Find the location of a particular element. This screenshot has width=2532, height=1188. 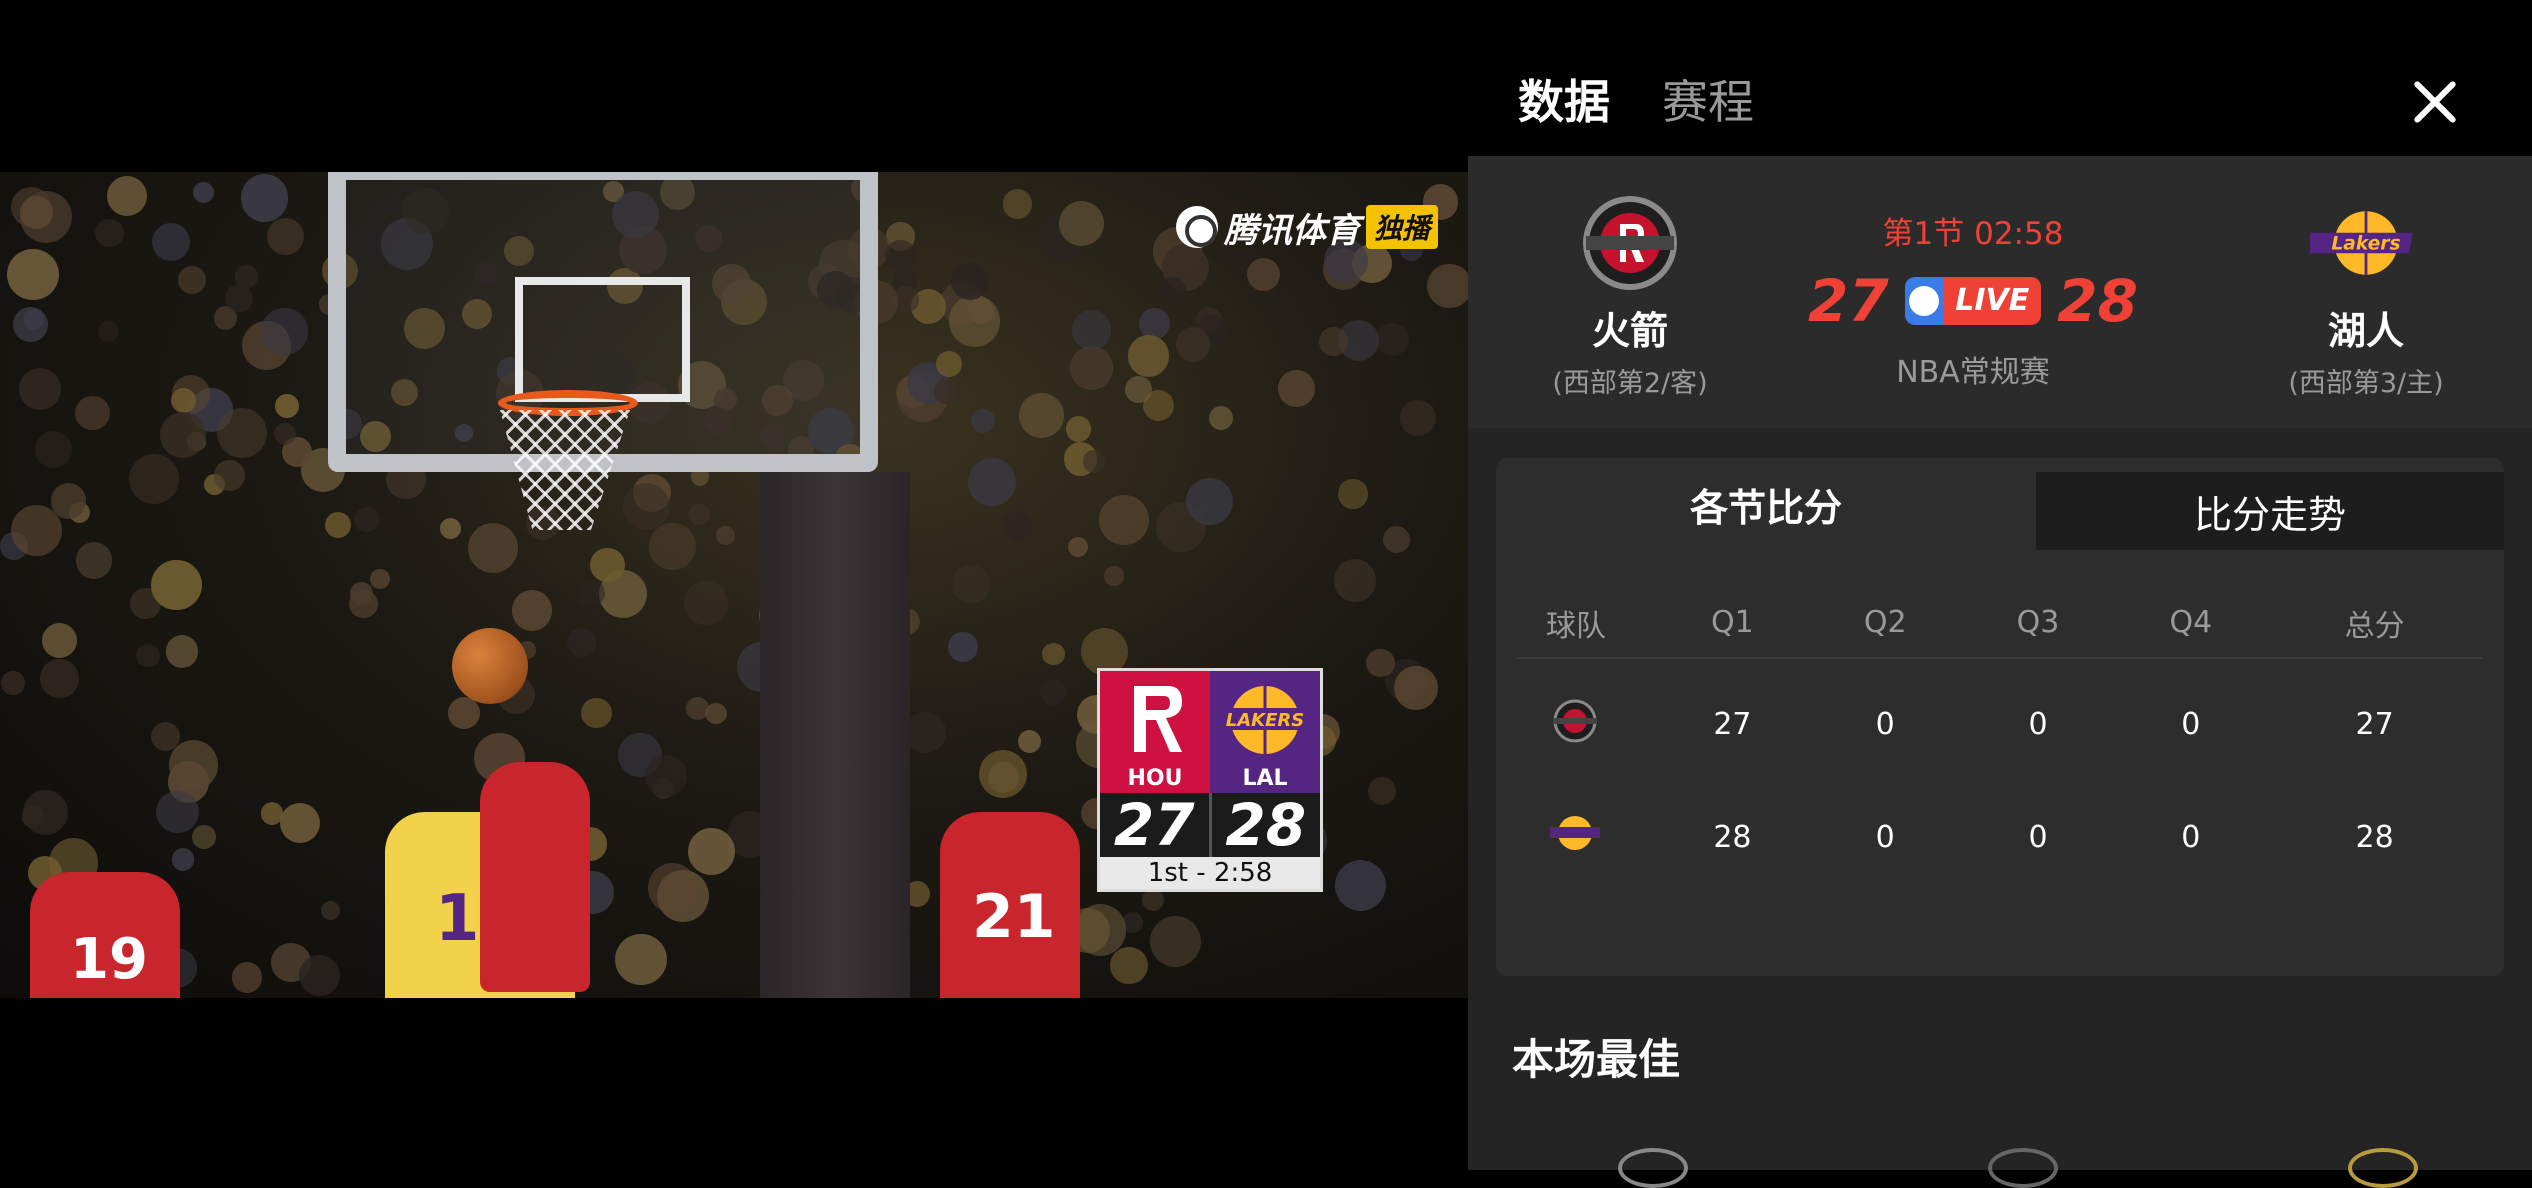

table-header-row: 球队 Q1 Q2 Q3 Q4 总分 is located at coordinates (1999, 623).